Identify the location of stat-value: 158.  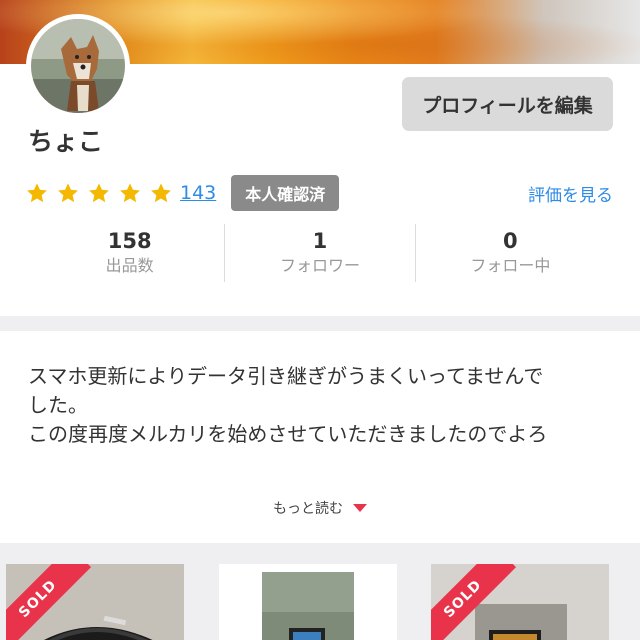
(129, 241).